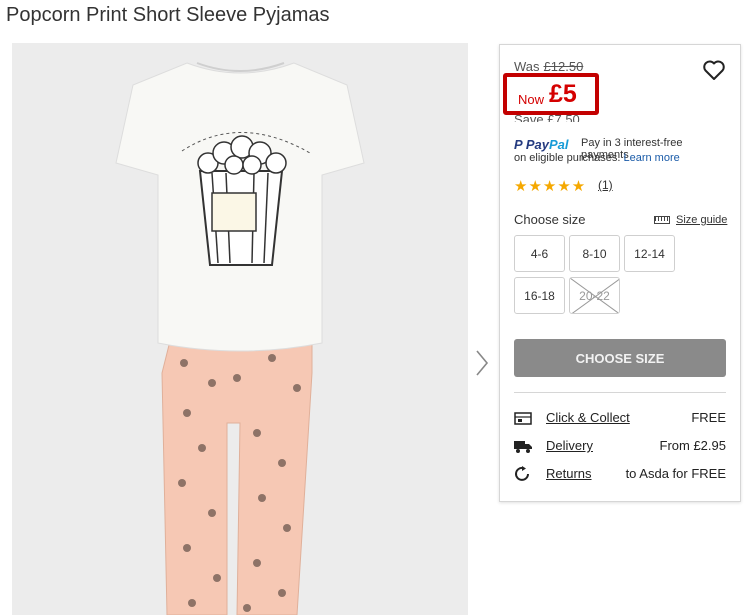 Image resolution: width=751 pixels, height=615 pixels. What do you see at coordinates (539, 295) in the screenshot?
I see `size-option-16-18: 16-18` at bounding box center [539, 295].